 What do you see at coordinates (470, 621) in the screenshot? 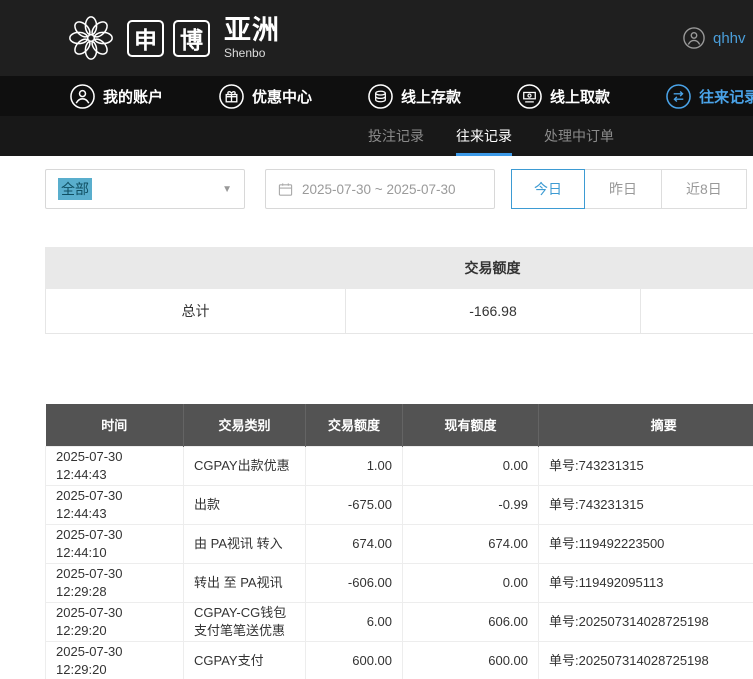
I see `table-cell: 606.00` at bounding box center [470, 621].